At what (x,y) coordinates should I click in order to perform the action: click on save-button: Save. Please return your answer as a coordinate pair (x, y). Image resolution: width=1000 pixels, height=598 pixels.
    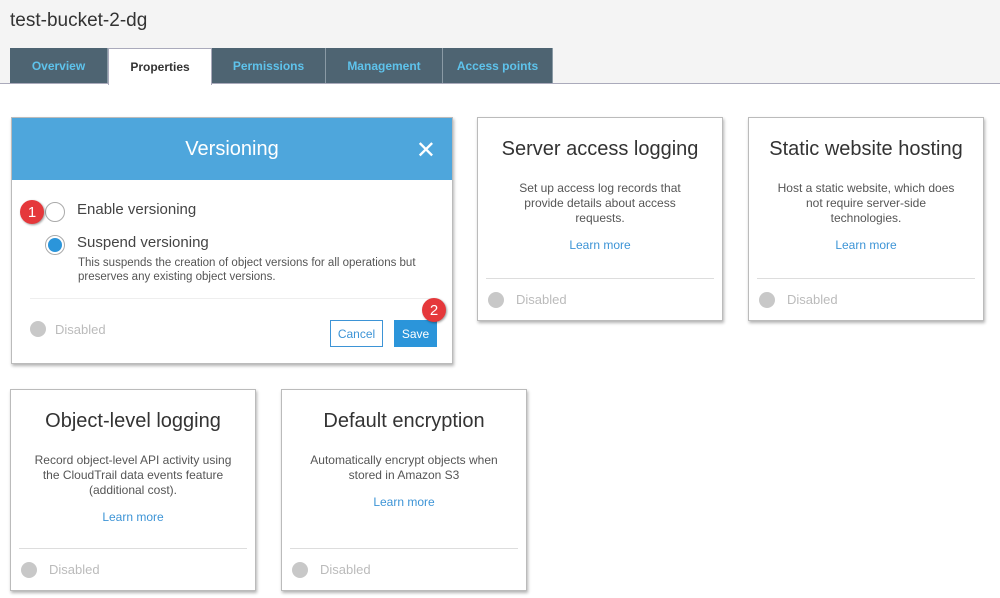
    Looking at the image, I should click on (415, 333).